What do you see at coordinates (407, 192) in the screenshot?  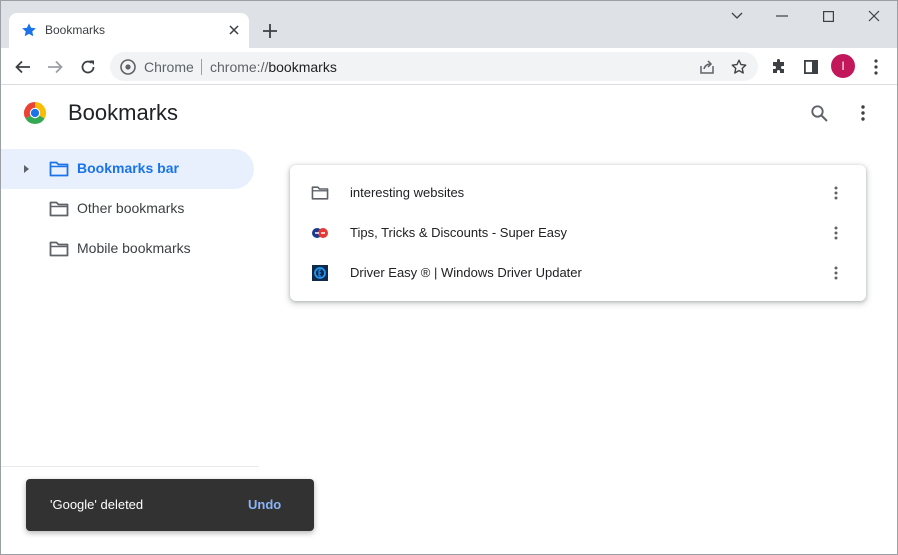 I see `bookmark-title: interesting websites` at bounding box center [407, 192].